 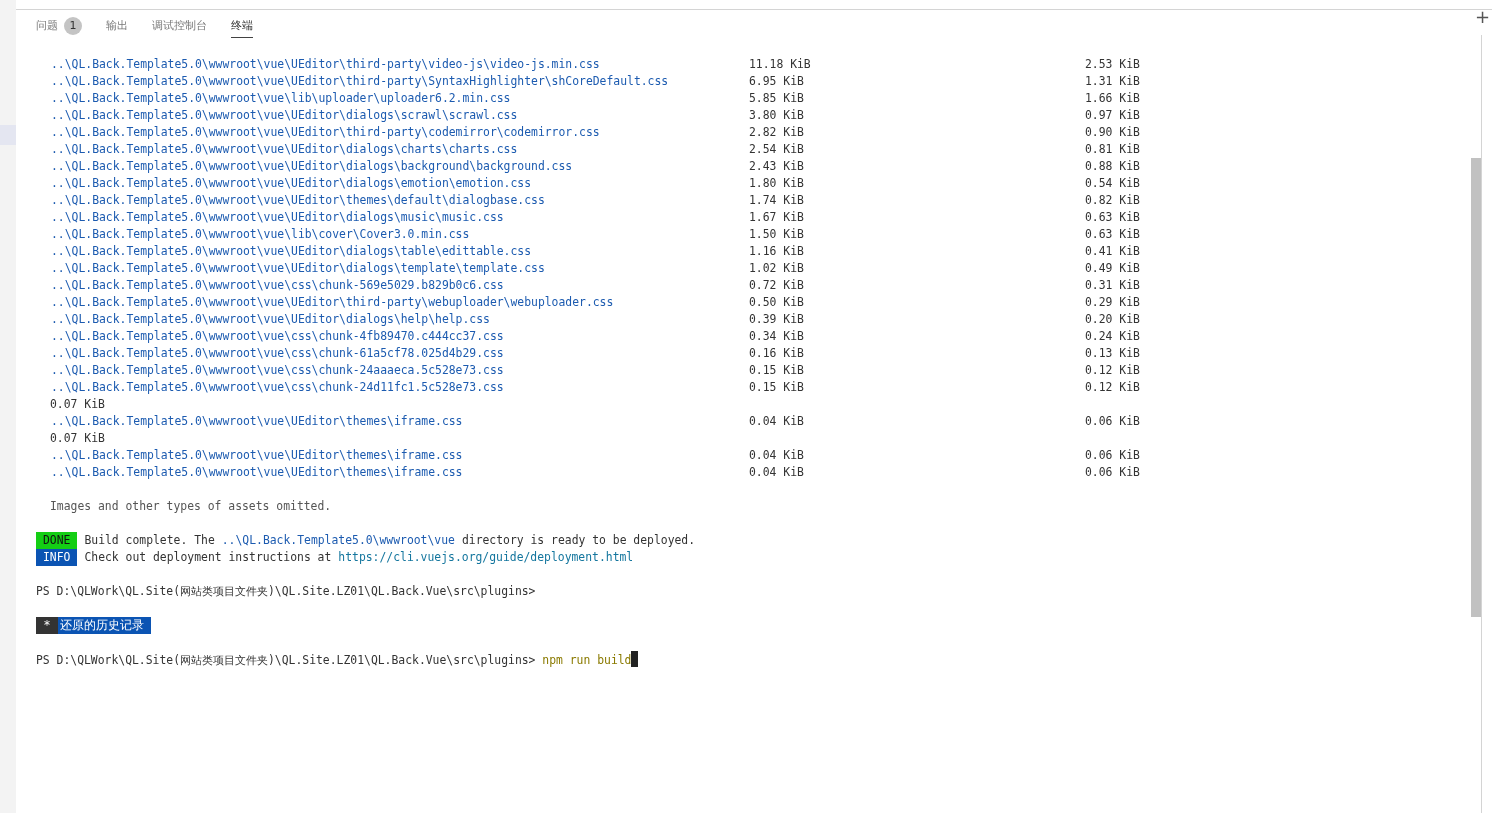 What do you see at coordinates (277, 353) in the screenshot?
I see `asset-path: ..\QL.Back.Template5.0\wwwroot\vue\css\chunk-61a5cf78.025d4b29.css` at bounding box center [277, 353].